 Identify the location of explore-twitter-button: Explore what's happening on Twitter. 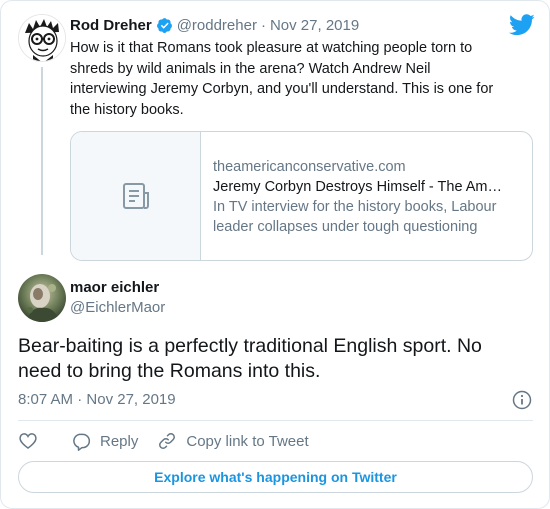
(275, 477).